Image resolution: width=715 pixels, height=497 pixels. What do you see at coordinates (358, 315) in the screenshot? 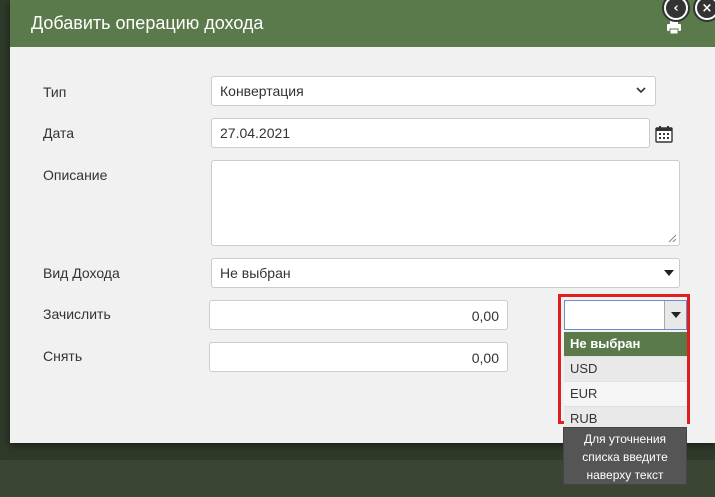
I see `credit-amount-input: 0,00` at bounding box center [358, 315].